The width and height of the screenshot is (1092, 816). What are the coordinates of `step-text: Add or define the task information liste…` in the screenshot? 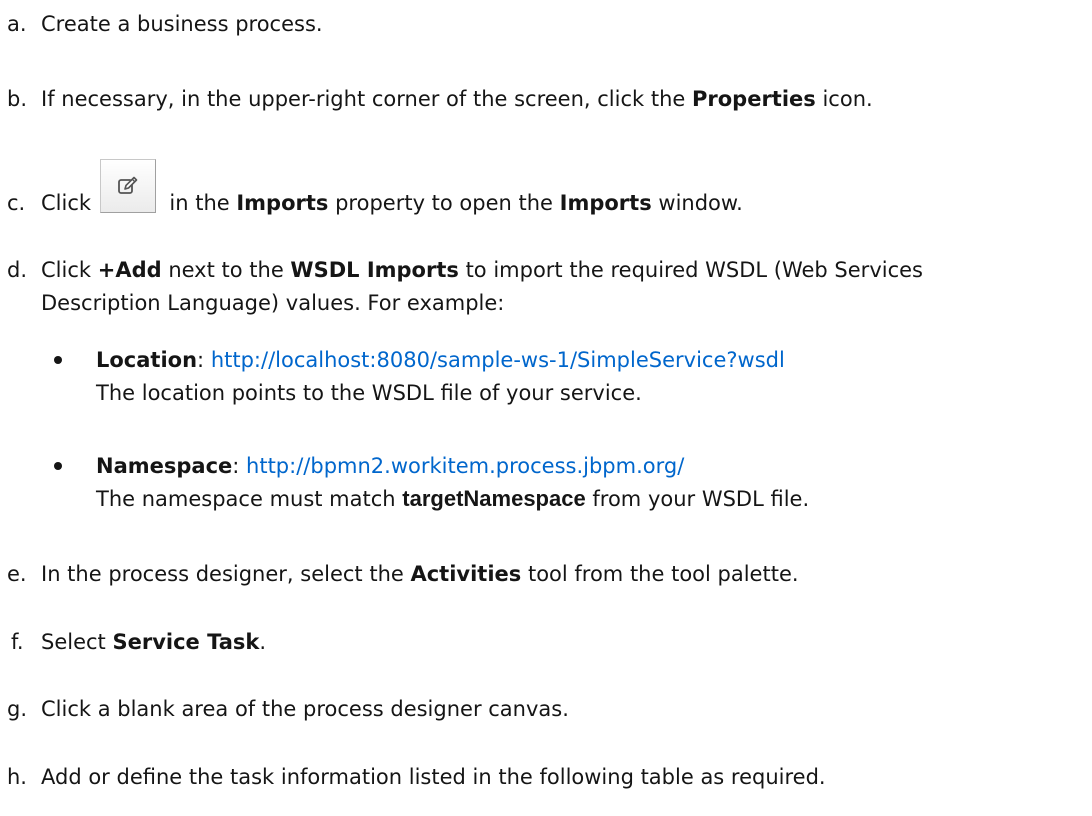 It's located at (433, 777).